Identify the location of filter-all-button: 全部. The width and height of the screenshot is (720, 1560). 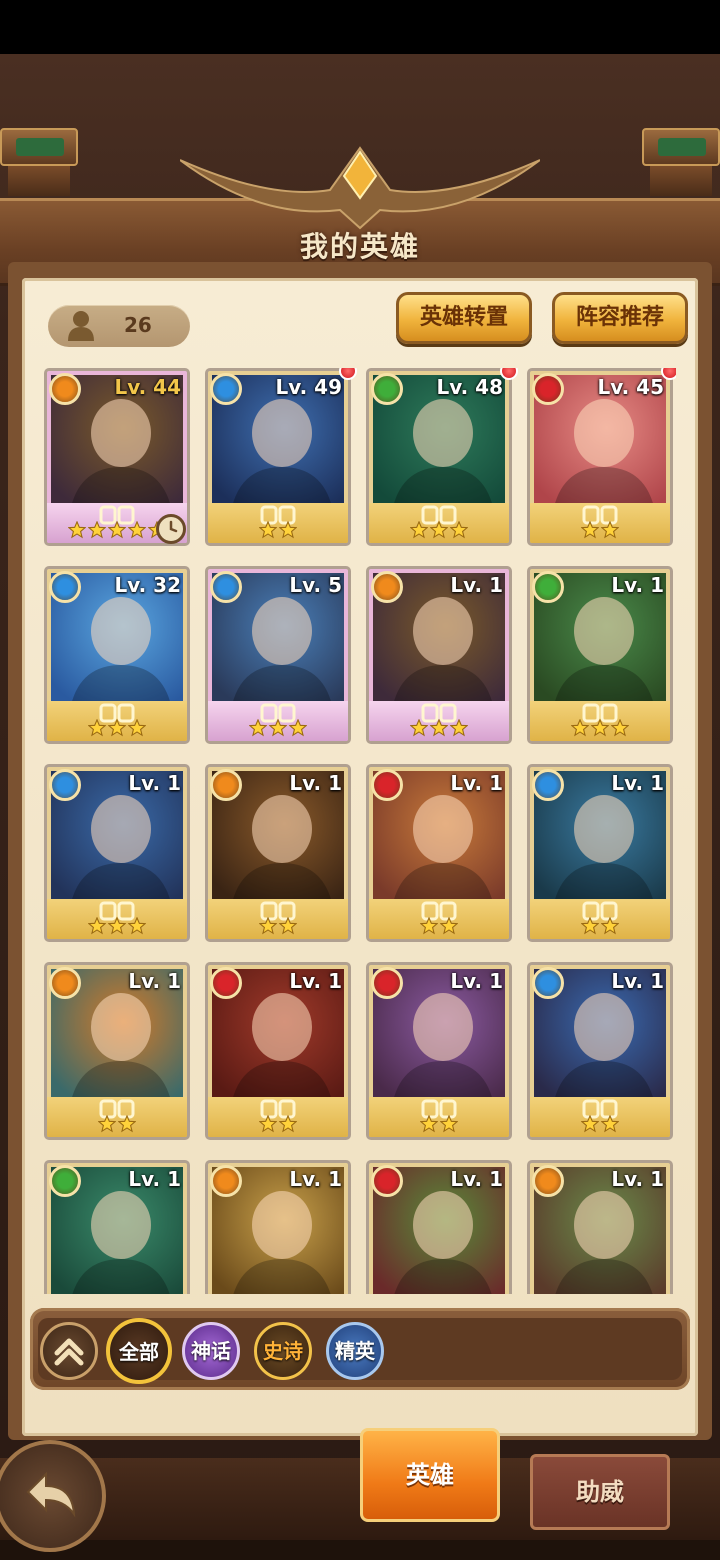
(139, 1351).